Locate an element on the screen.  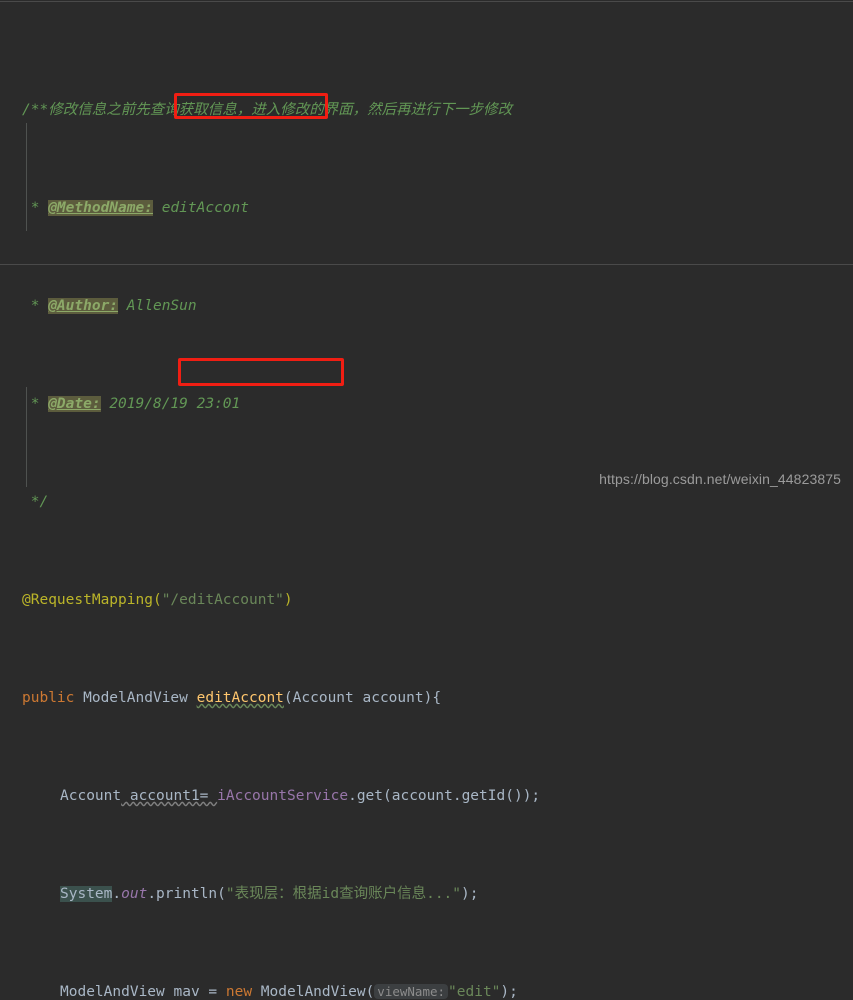
javadoc-tag-methodname: @MethodName: is located at coordinates (100, 208).